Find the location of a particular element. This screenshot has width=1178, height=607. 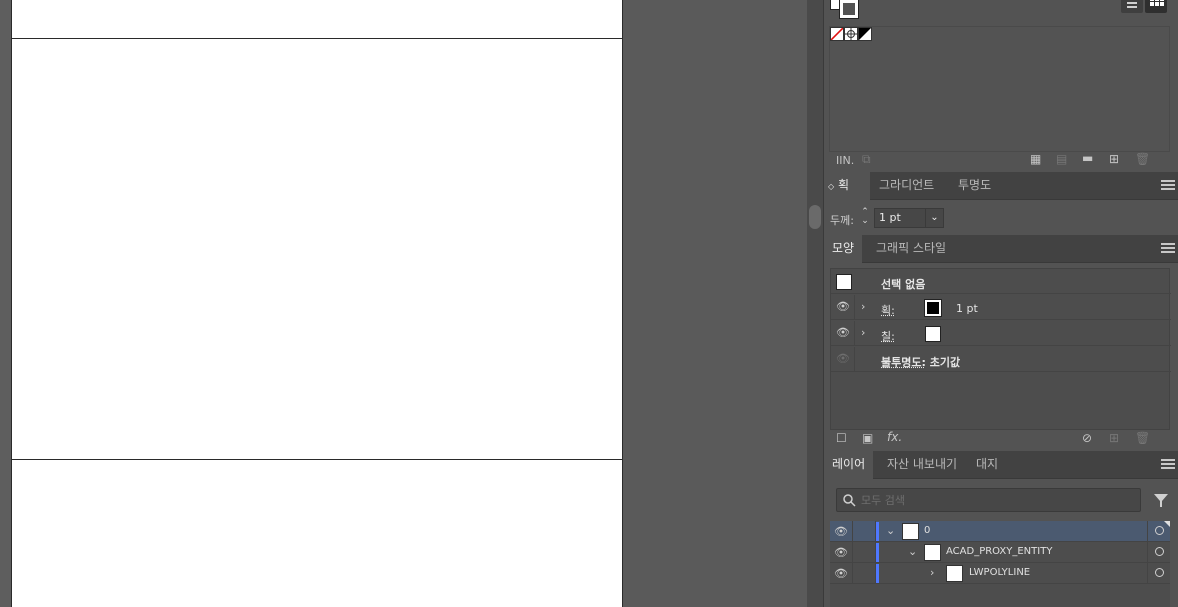

fill-color-swatch is located at coordinates (933, 334).